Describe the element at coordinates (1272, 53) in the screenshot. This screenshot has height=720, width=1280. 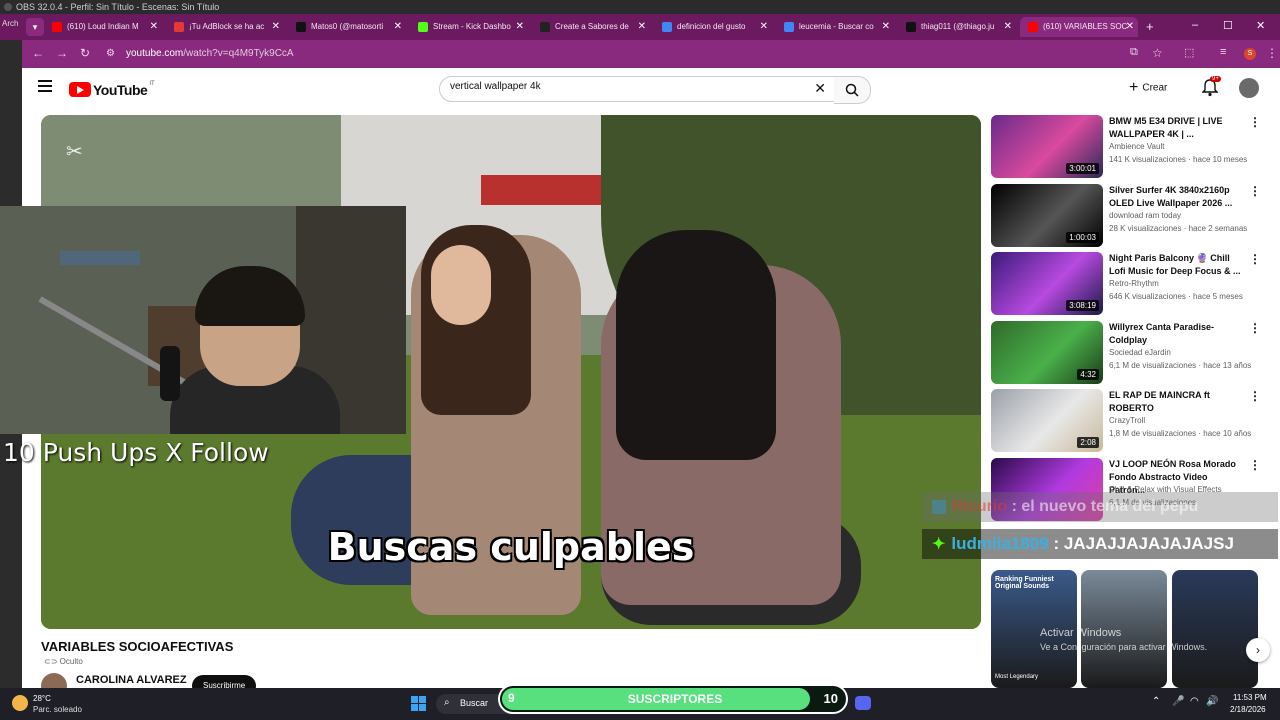
I see `menu-dots-icon: ⋮` at that location.